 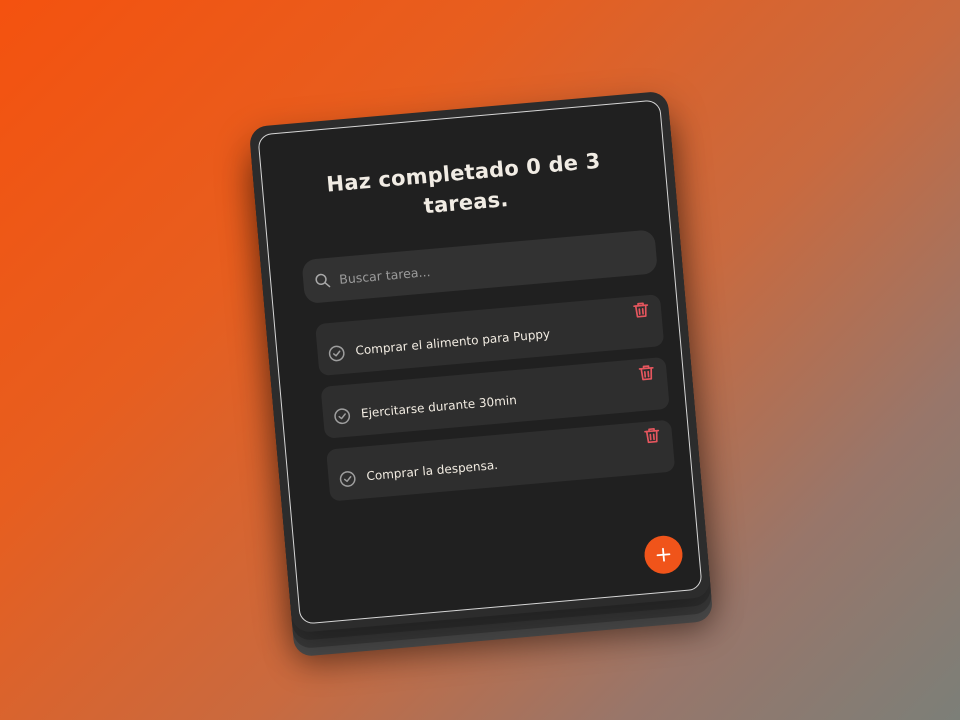 I want to click on add-task-button, so click(x=663, y=555).